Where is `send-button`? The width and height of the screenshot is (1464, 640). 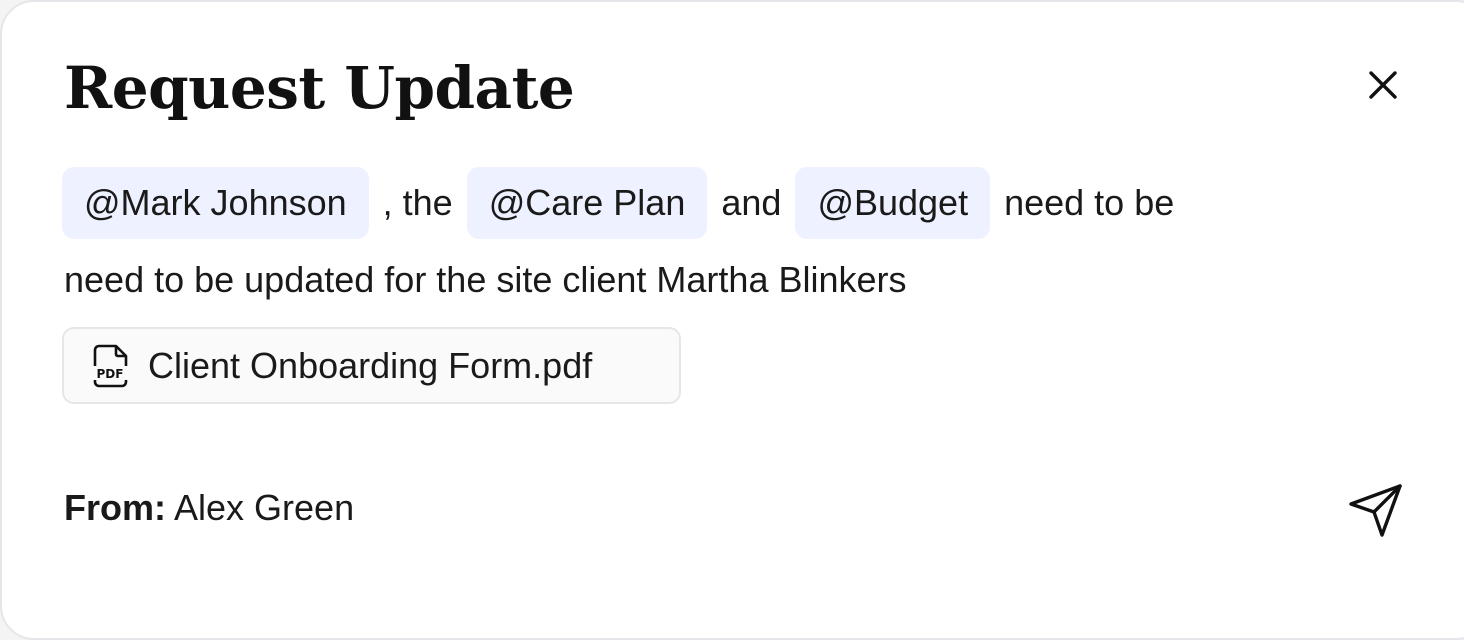 send-button is located at coordinates (1376, 510).